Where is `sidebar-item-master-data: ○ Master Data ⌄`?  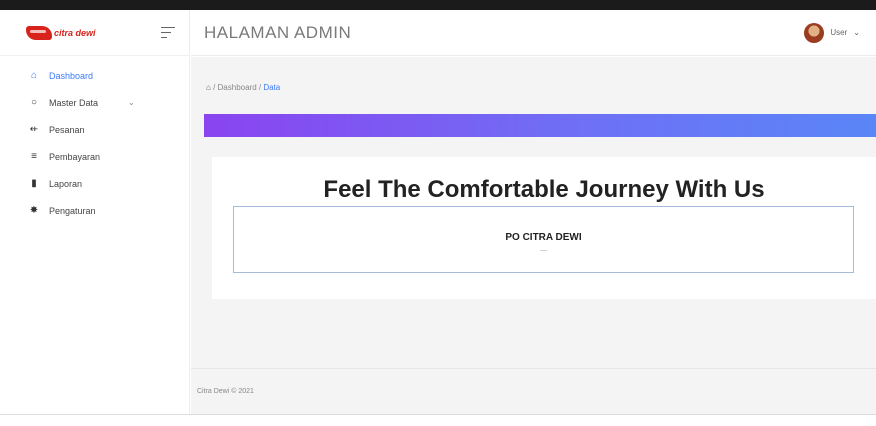
sidebar-item-master-data: ○ Master Data ⌄ is located at coordinates (94, 102).